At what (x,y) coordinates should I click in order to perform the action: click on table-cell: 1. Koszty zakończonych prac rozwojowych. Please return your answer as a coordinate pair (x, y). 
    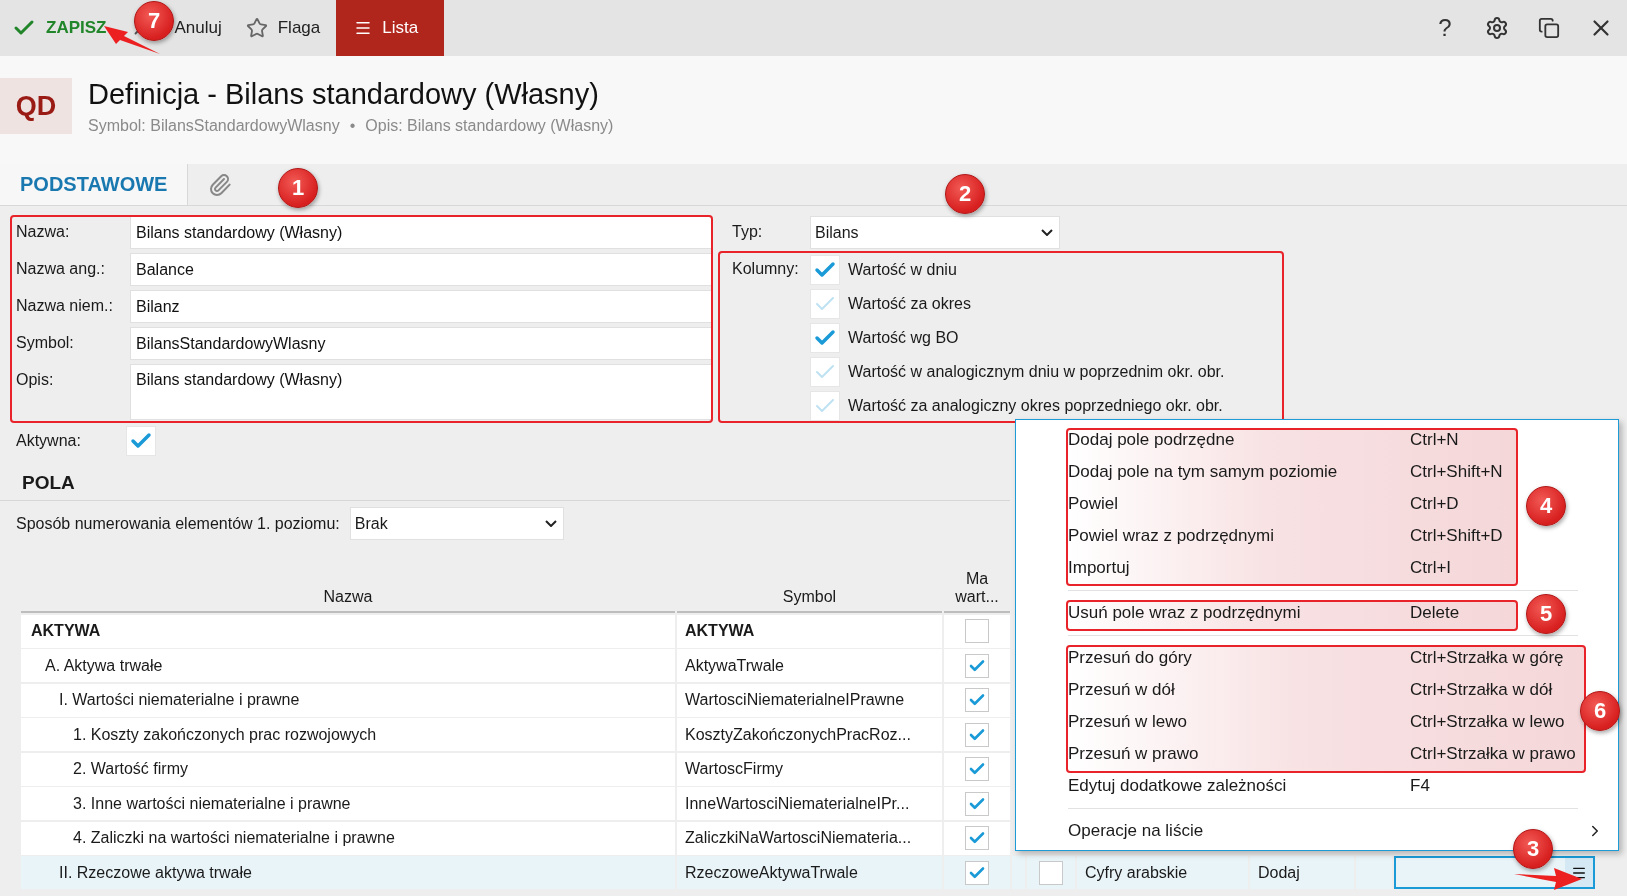
    Looking at the image, I should click on (348, 735).